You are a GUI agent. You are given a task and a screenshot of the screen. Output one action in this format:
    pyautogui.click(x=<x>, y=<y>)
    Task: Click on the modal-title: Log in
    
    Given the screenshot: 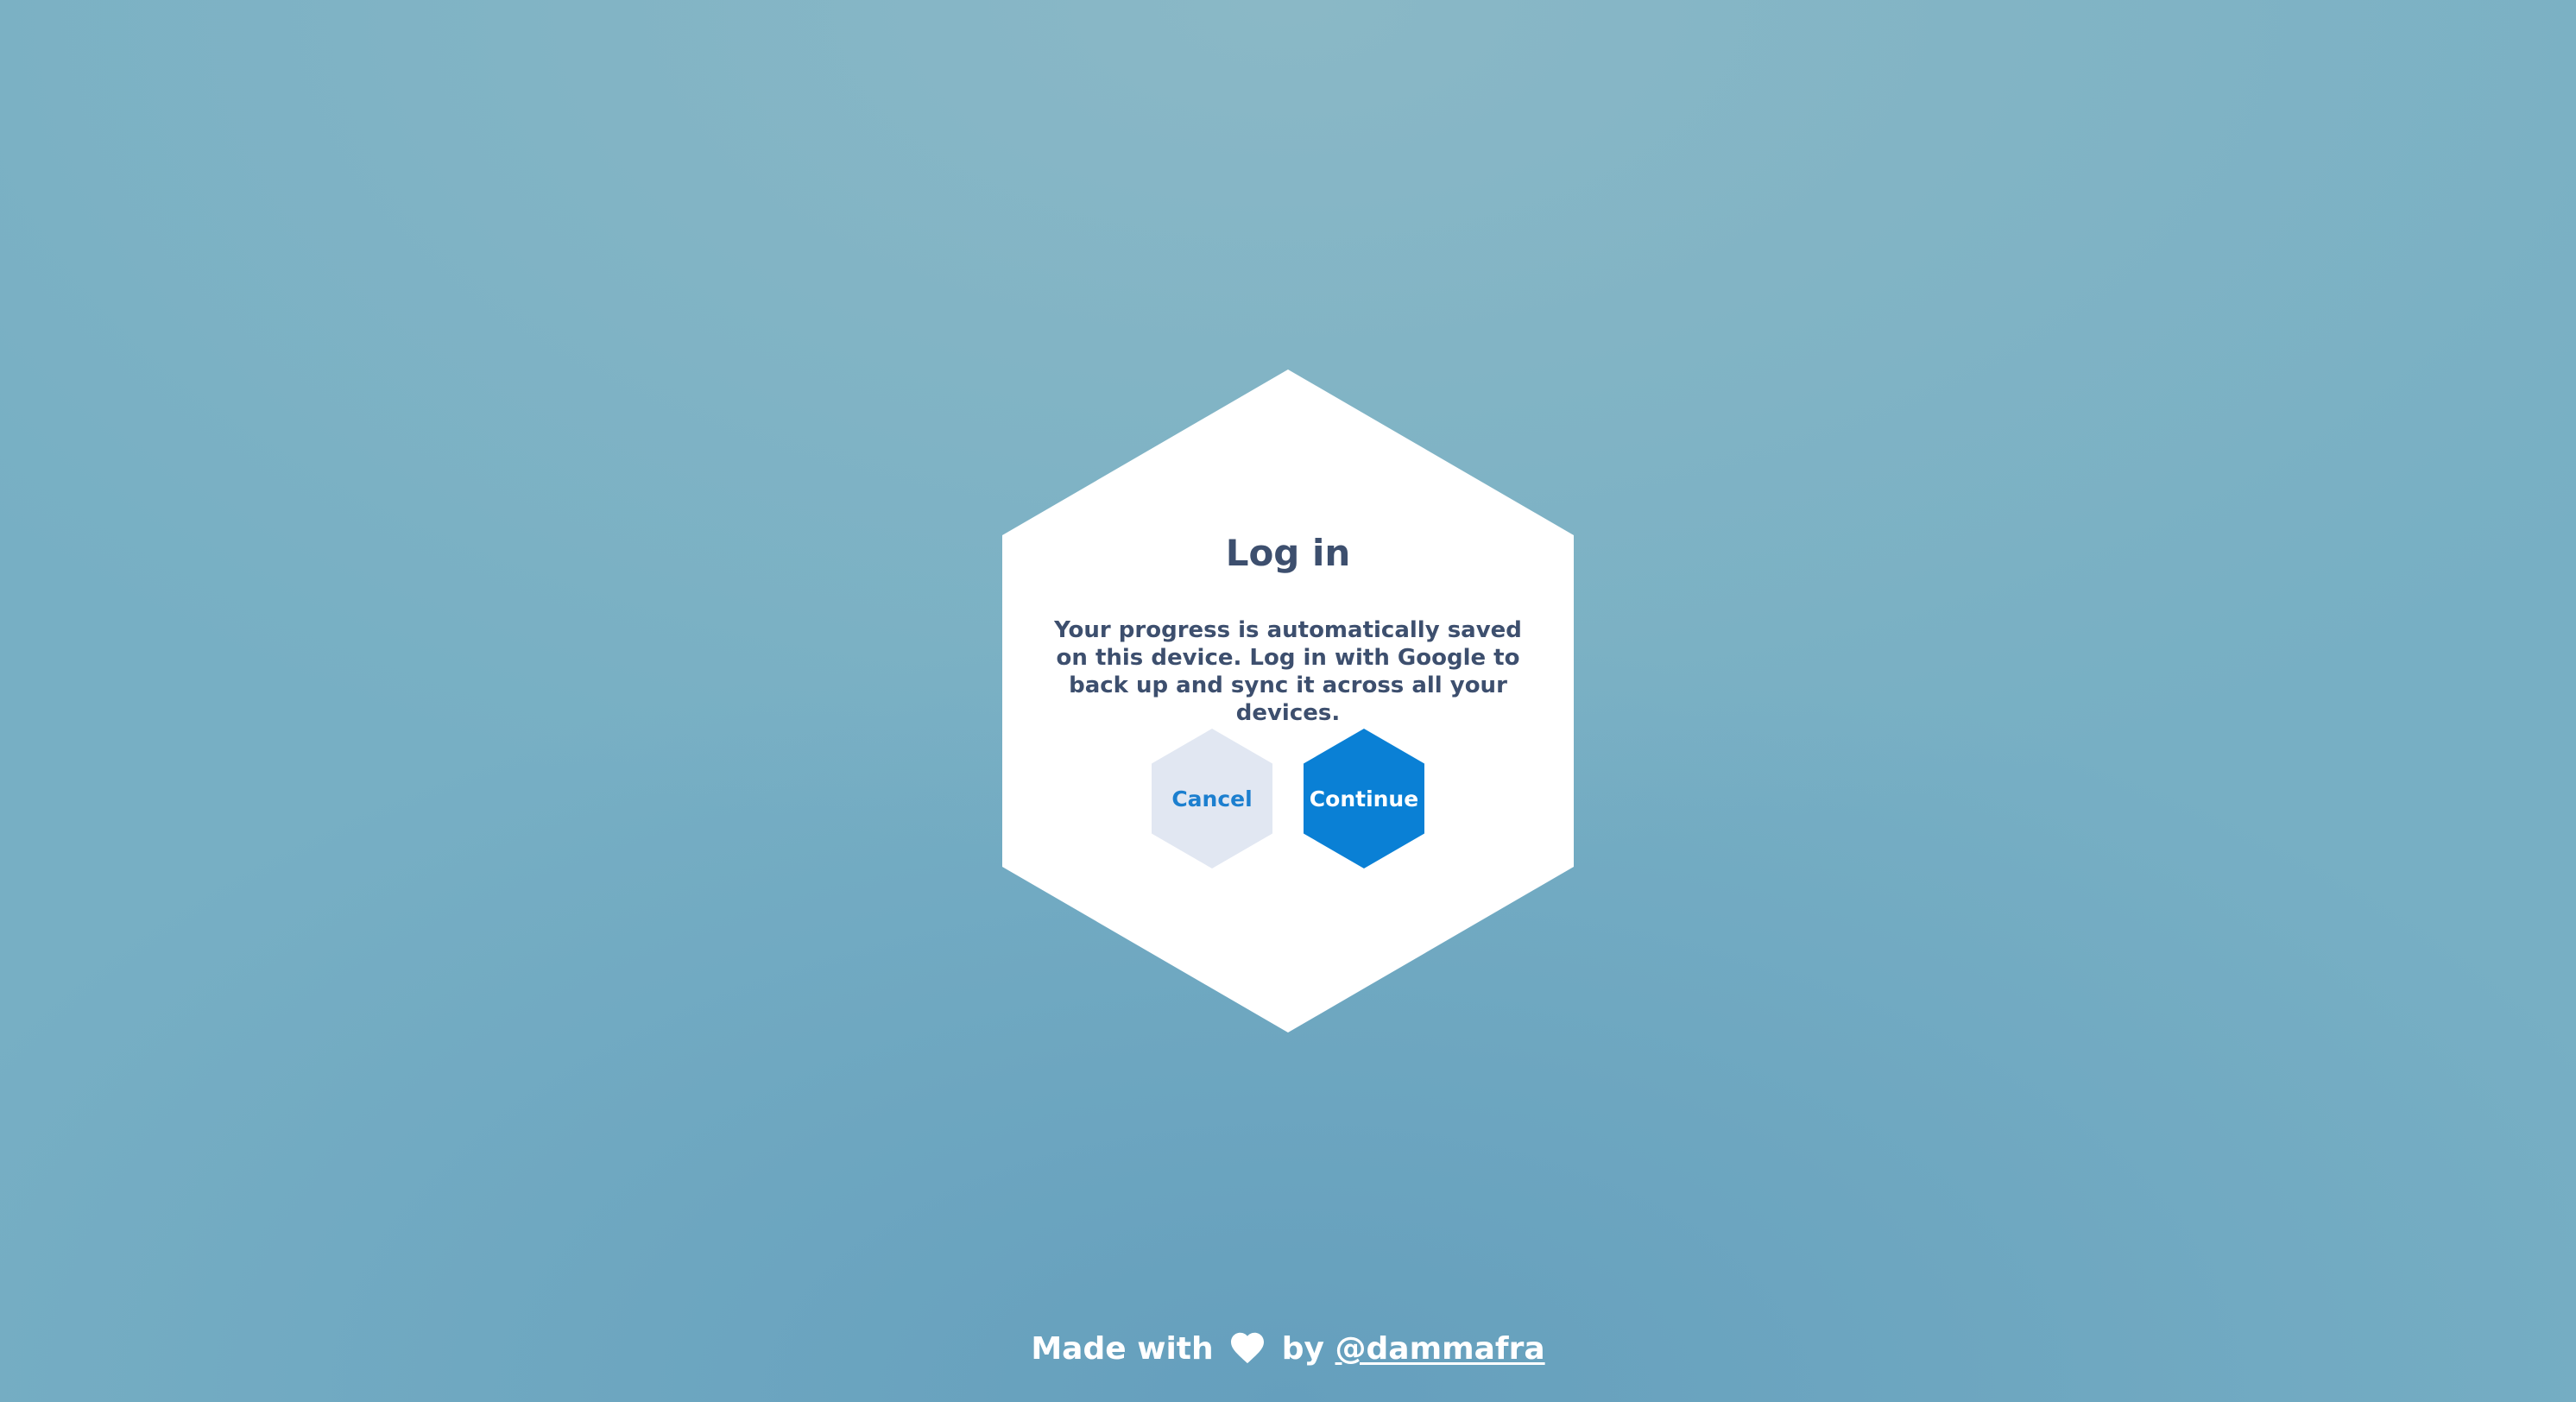 What is the action you would take?
    pyautogui.click(x=1288, y=553)
    